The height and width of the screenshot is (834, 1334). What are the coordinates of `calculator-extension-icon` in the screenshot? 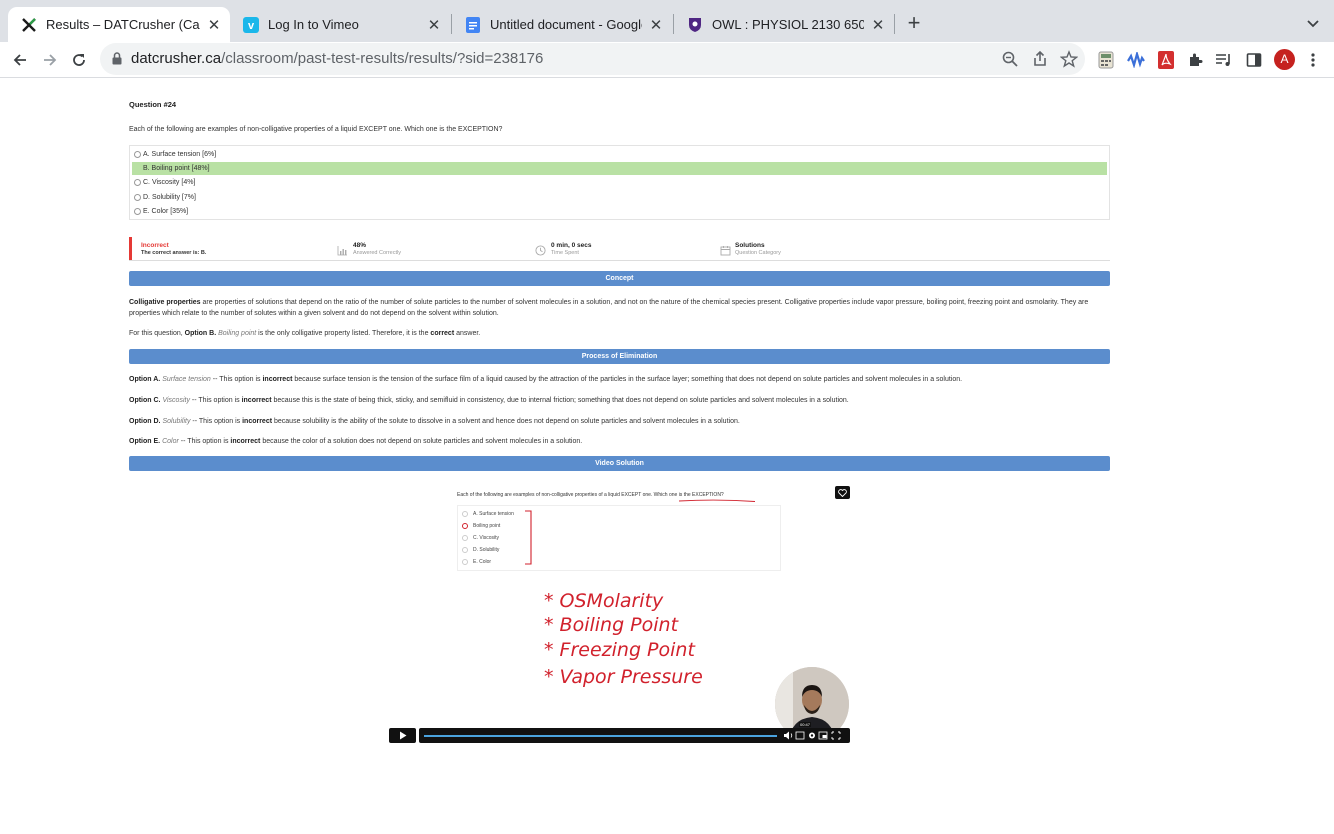 It's located at (1106, 60).